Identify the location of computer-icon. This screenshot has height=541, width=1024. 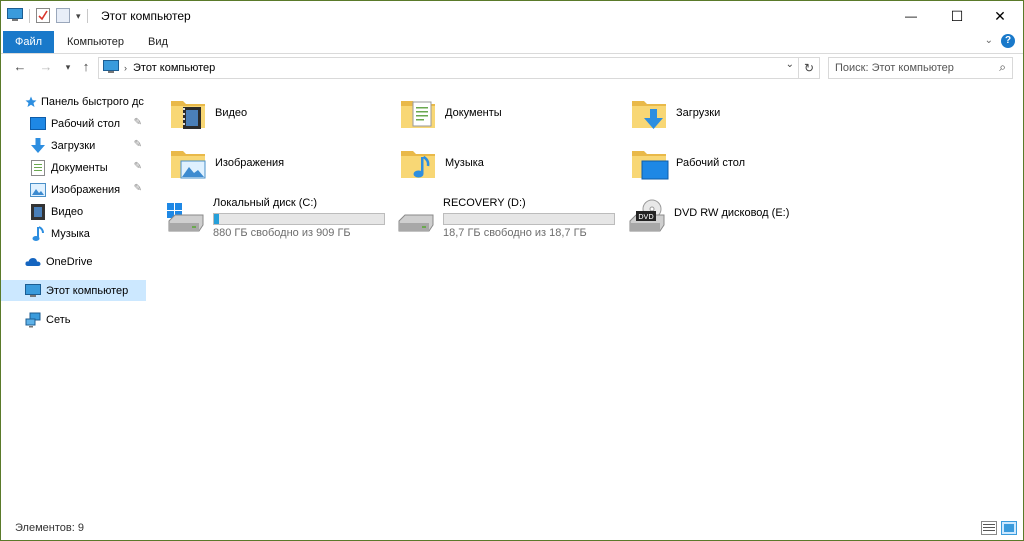
(33, 291).